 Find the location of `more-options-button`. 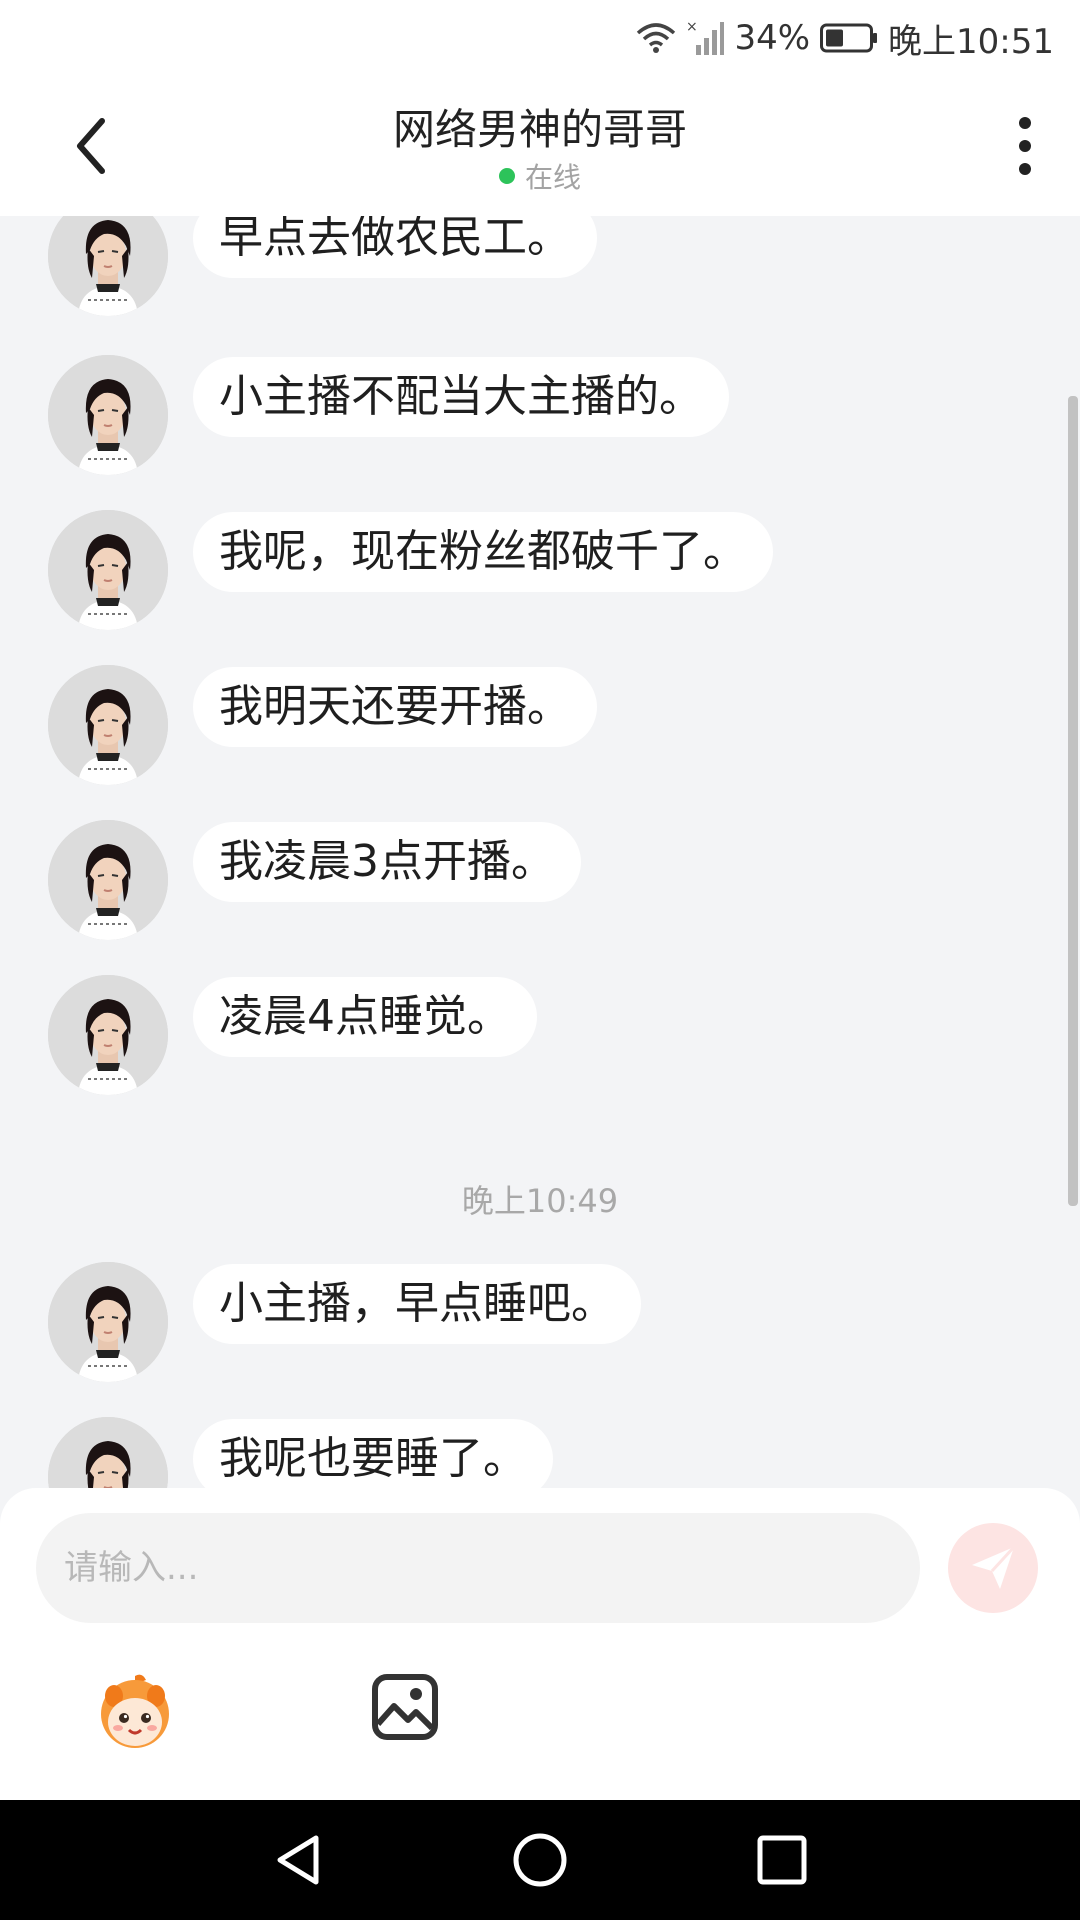

more-options-button is located at coordinates (1025, 146).